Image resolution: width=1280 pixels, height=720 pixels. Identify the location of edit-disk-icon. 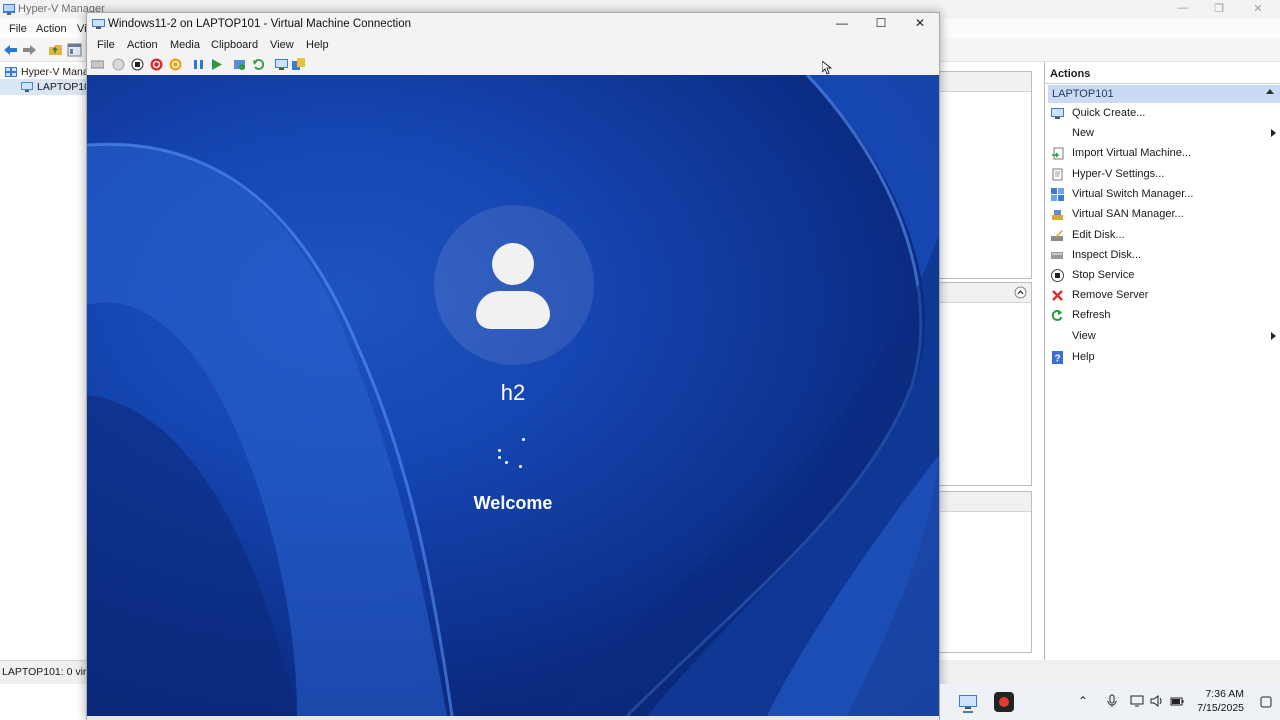
(1057, 235).